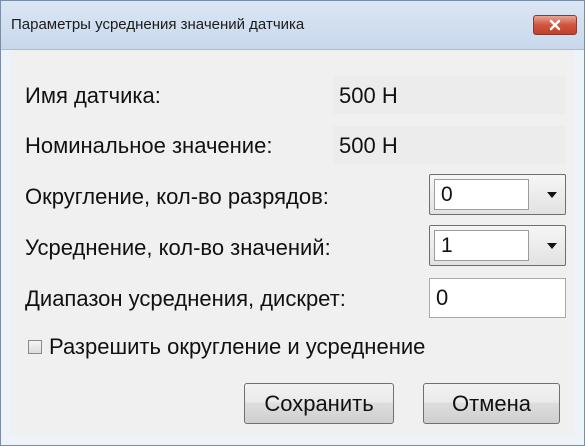  Describe the element at coordinates (449, 95) in the screenshot. I see `sensor-name-field: 500 Н` at that location.